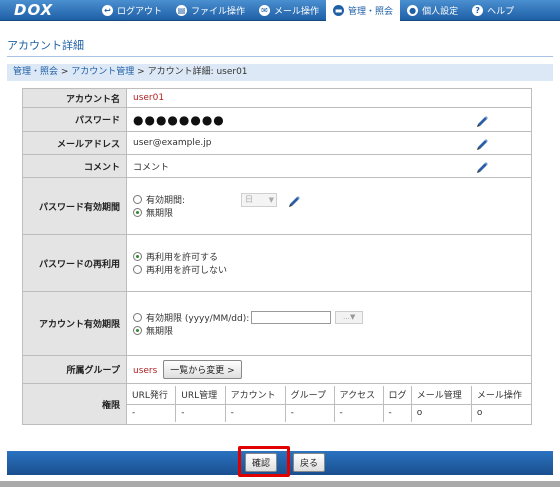  What do you see at coordinates (371, 11) in the screenshot?
I see `nav-label: 管理・照会` at bounding box center [371, 11].